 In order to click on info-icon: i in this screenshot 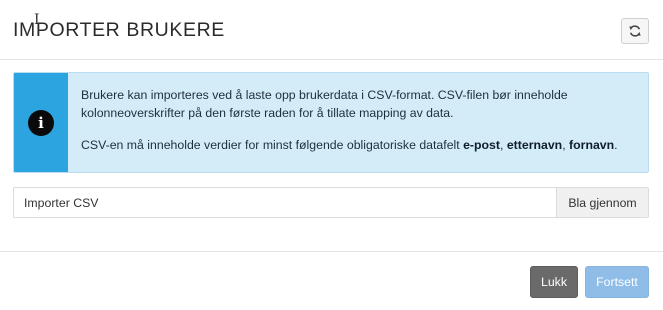, I will do `click(41, 122)`.